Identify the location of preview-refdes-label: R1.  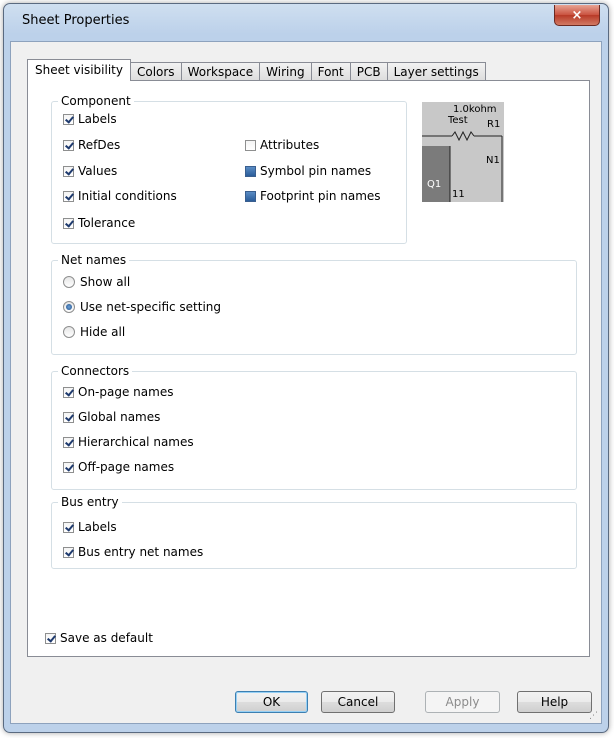
(494, 124).